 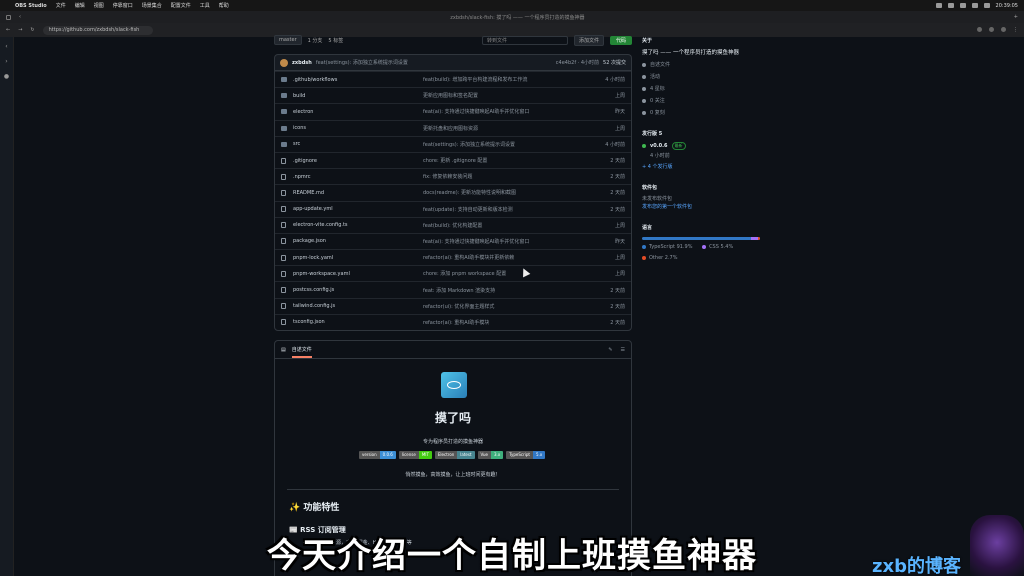 What do you see at coordinates (704, 100) in the screenshot?
I see `watchers-link: 0 关注` at bounding box center [704, 100].